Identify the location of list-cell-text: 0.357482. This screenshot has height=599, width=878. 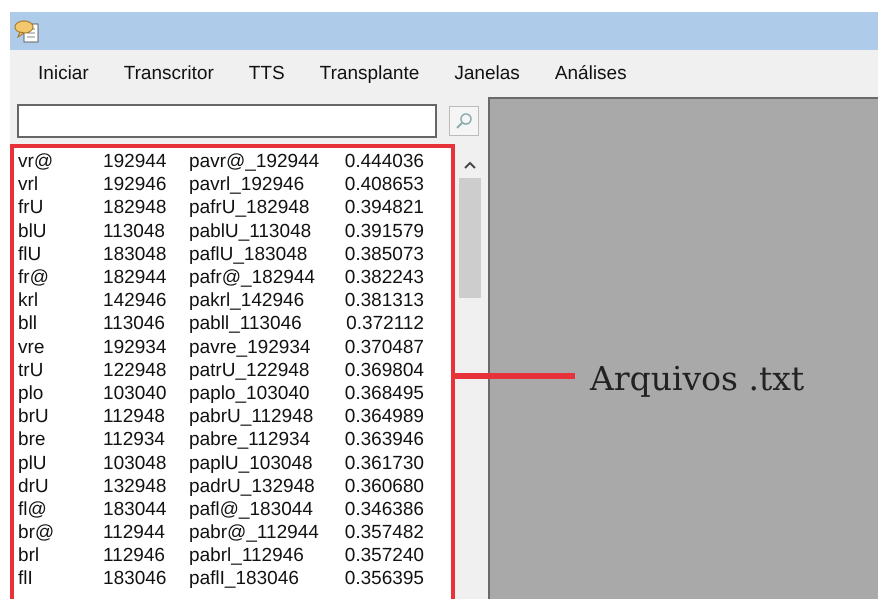
(384, 532).